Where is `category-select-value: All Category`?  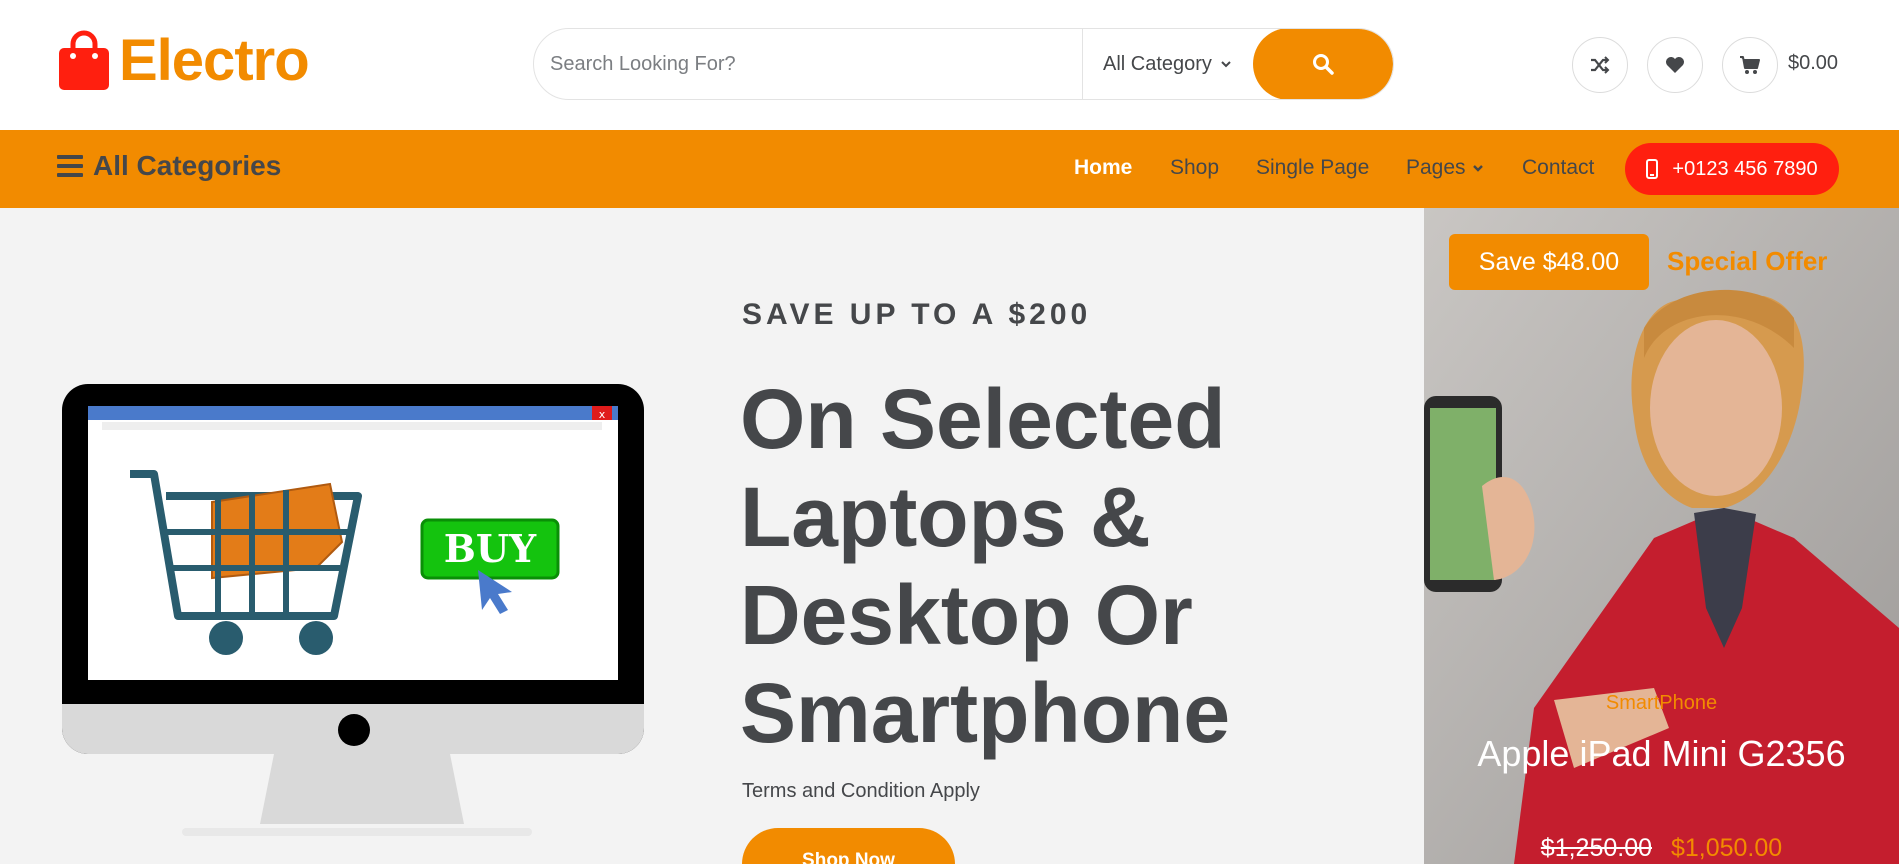 category-select-value: All Category is located at coordinates (1157, 63).